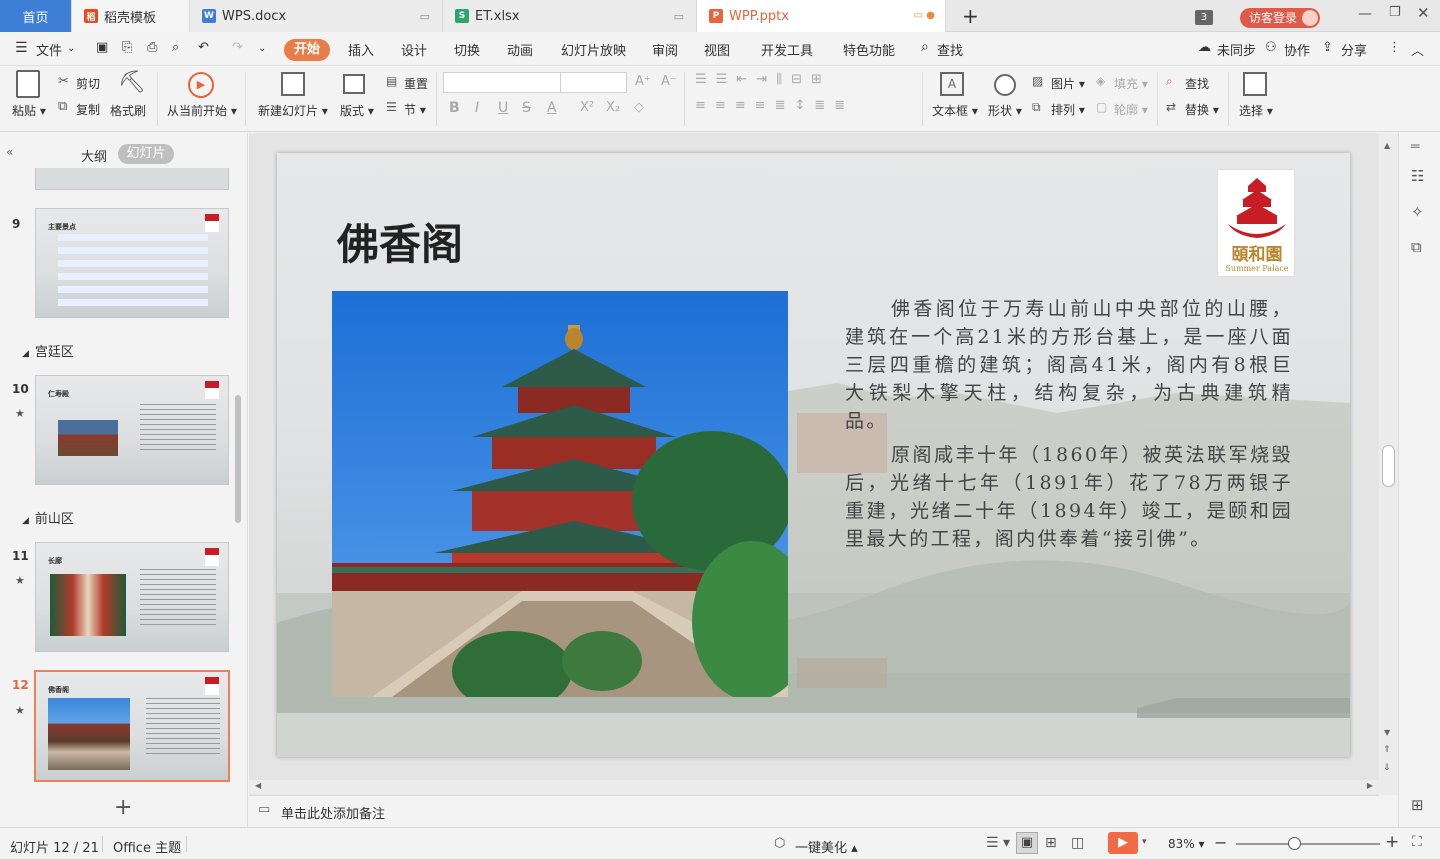 This screenshot has height=859, width=1440. I want to click on format-painter-button: 格式刷, so click(128, 110).